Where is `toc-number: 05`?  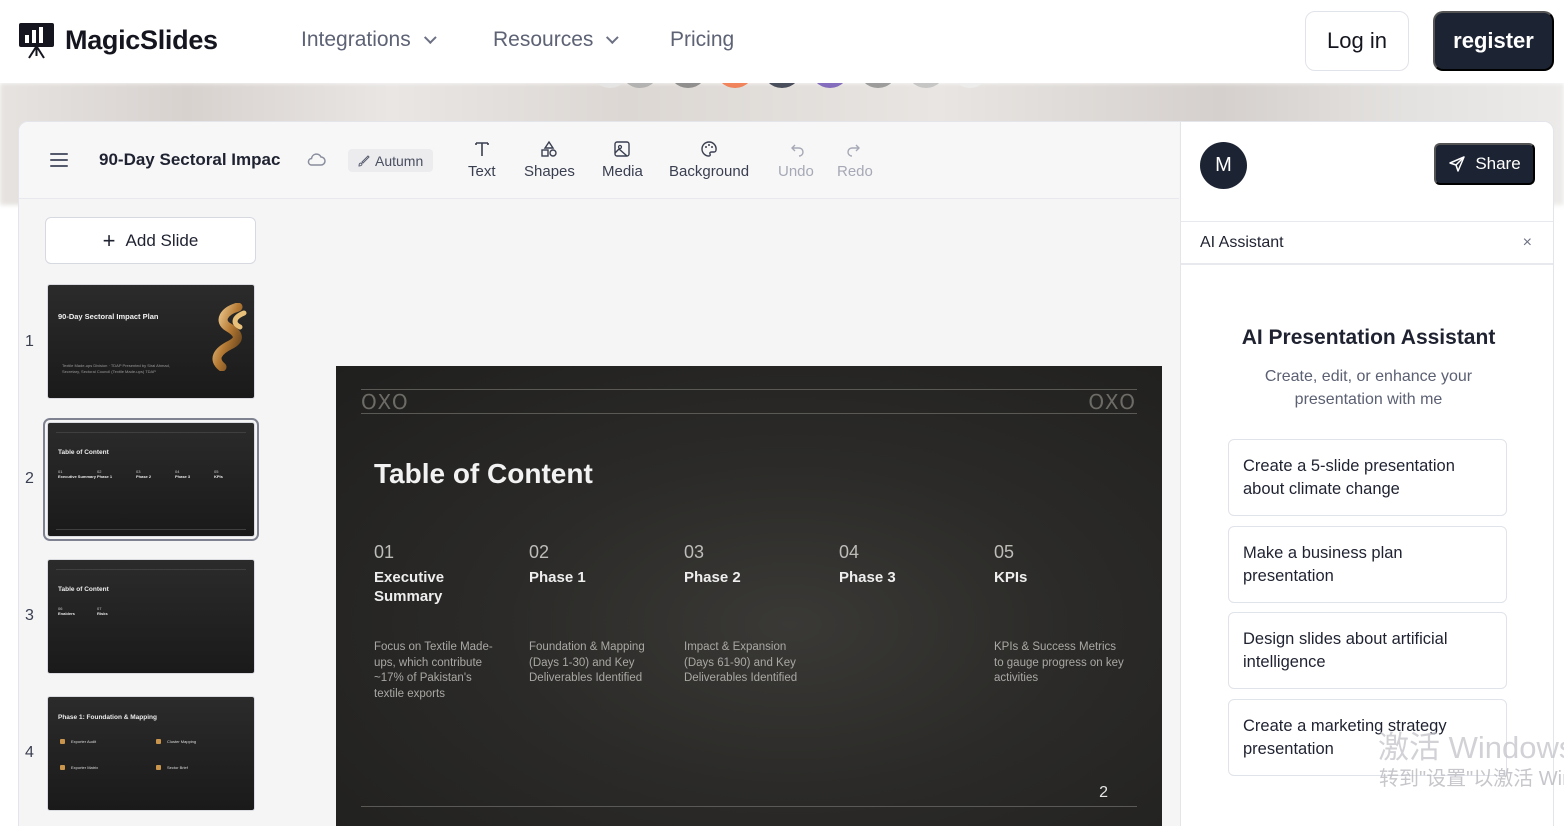
toc-number: 05 is located at coordinates (1004, 552).